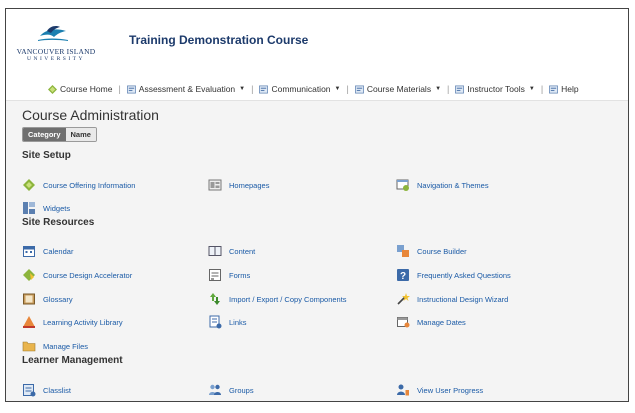 This screenshot has height=413, width=635. Describe the element at coordinates (83, 322) in the screenshot. I see `tool-label: Learning Activity Library` at that location.